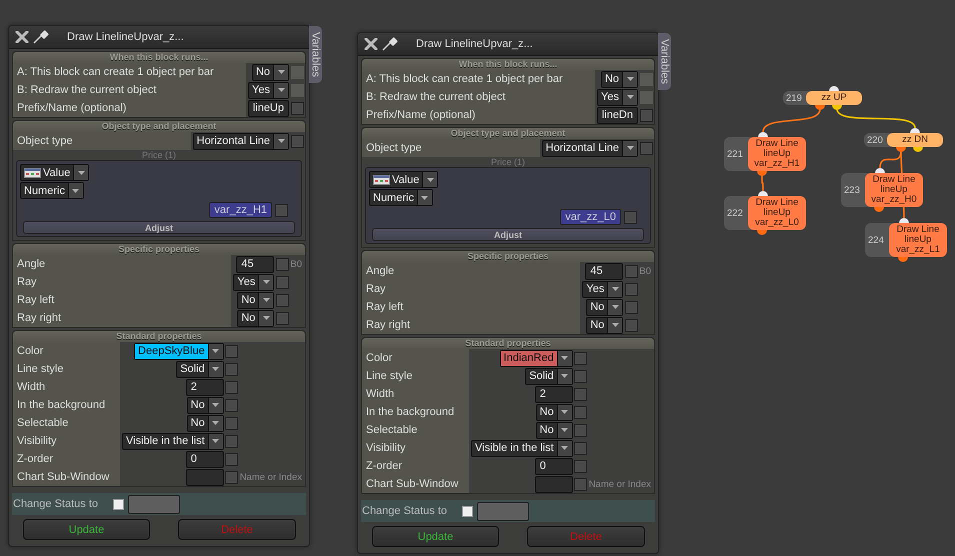 This screenshot has width=955, height=556. What do you see at coordinates (617, 115) in the screenshot?
I see `input-field: lineDn` at bounding box center [617, 115].